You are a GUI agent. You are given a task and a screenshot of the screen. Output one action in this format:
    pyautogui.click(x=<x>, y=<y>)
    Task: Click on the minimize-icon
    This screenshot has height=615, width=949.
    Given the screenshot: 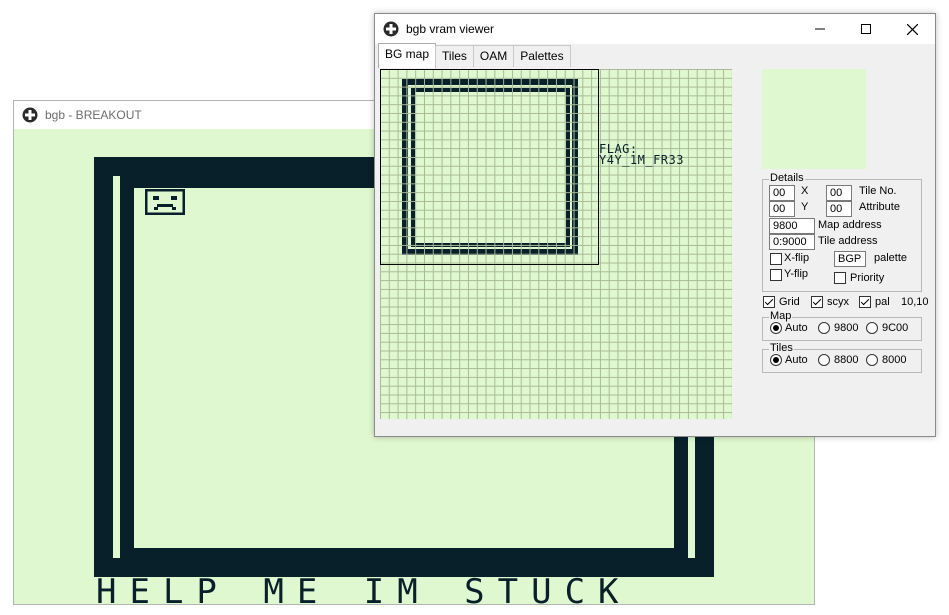 What is the action you would take?
    pyautogui.click(x=820, y=29)
    